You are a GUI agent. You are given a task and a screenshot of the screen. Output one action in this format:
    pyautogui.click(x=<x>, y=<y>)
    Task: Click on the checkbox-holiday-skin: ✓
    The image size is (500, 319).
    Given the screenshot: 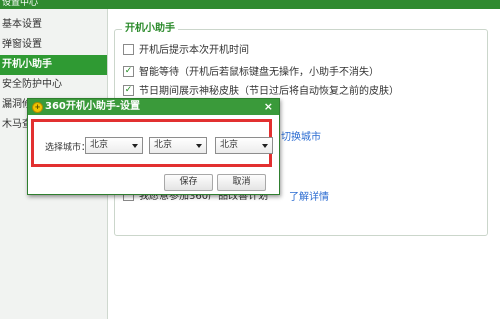 What is the action you would take?
    pyautogui.click(x=128, y=90)
    